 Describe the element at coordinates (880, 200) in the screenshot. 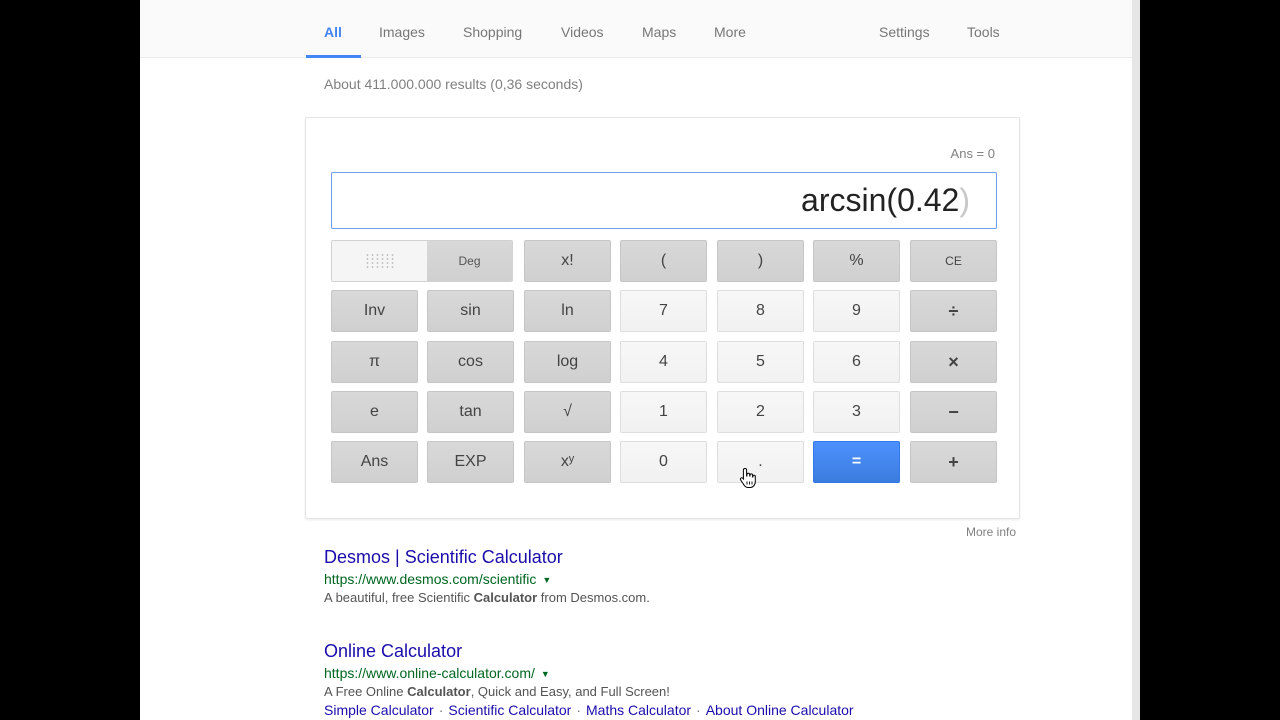

I see `display-expression: arcsin(0.42` at that location.